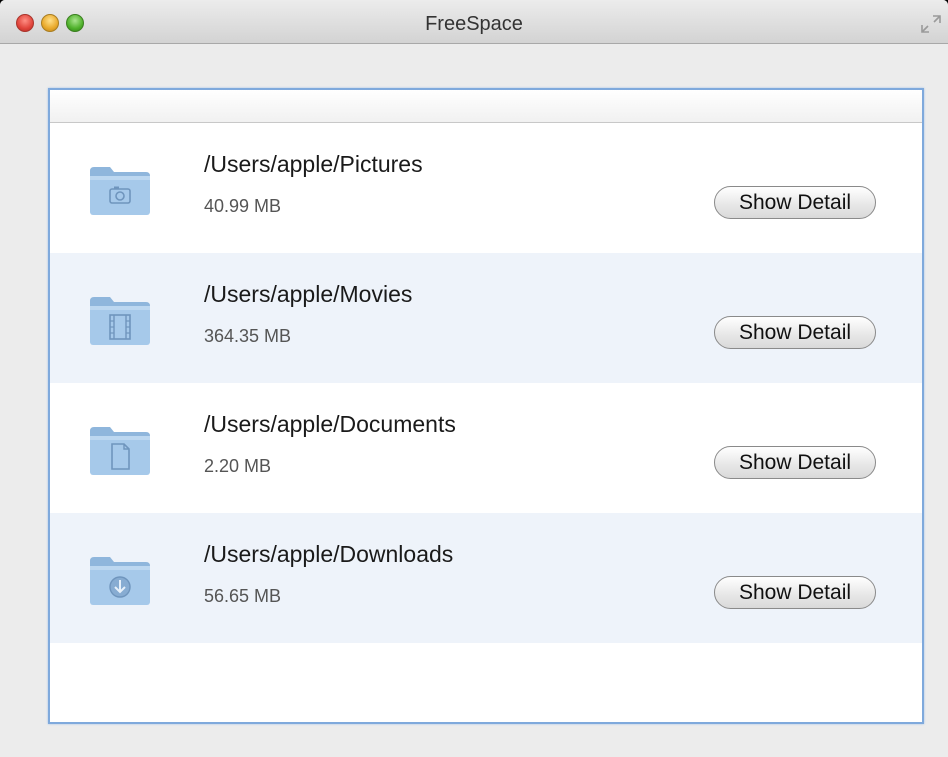 This screenshot has width=948, height=757. Describe the element at coordinates (486, 106) in the screenshot. I see `list-header` at that location.